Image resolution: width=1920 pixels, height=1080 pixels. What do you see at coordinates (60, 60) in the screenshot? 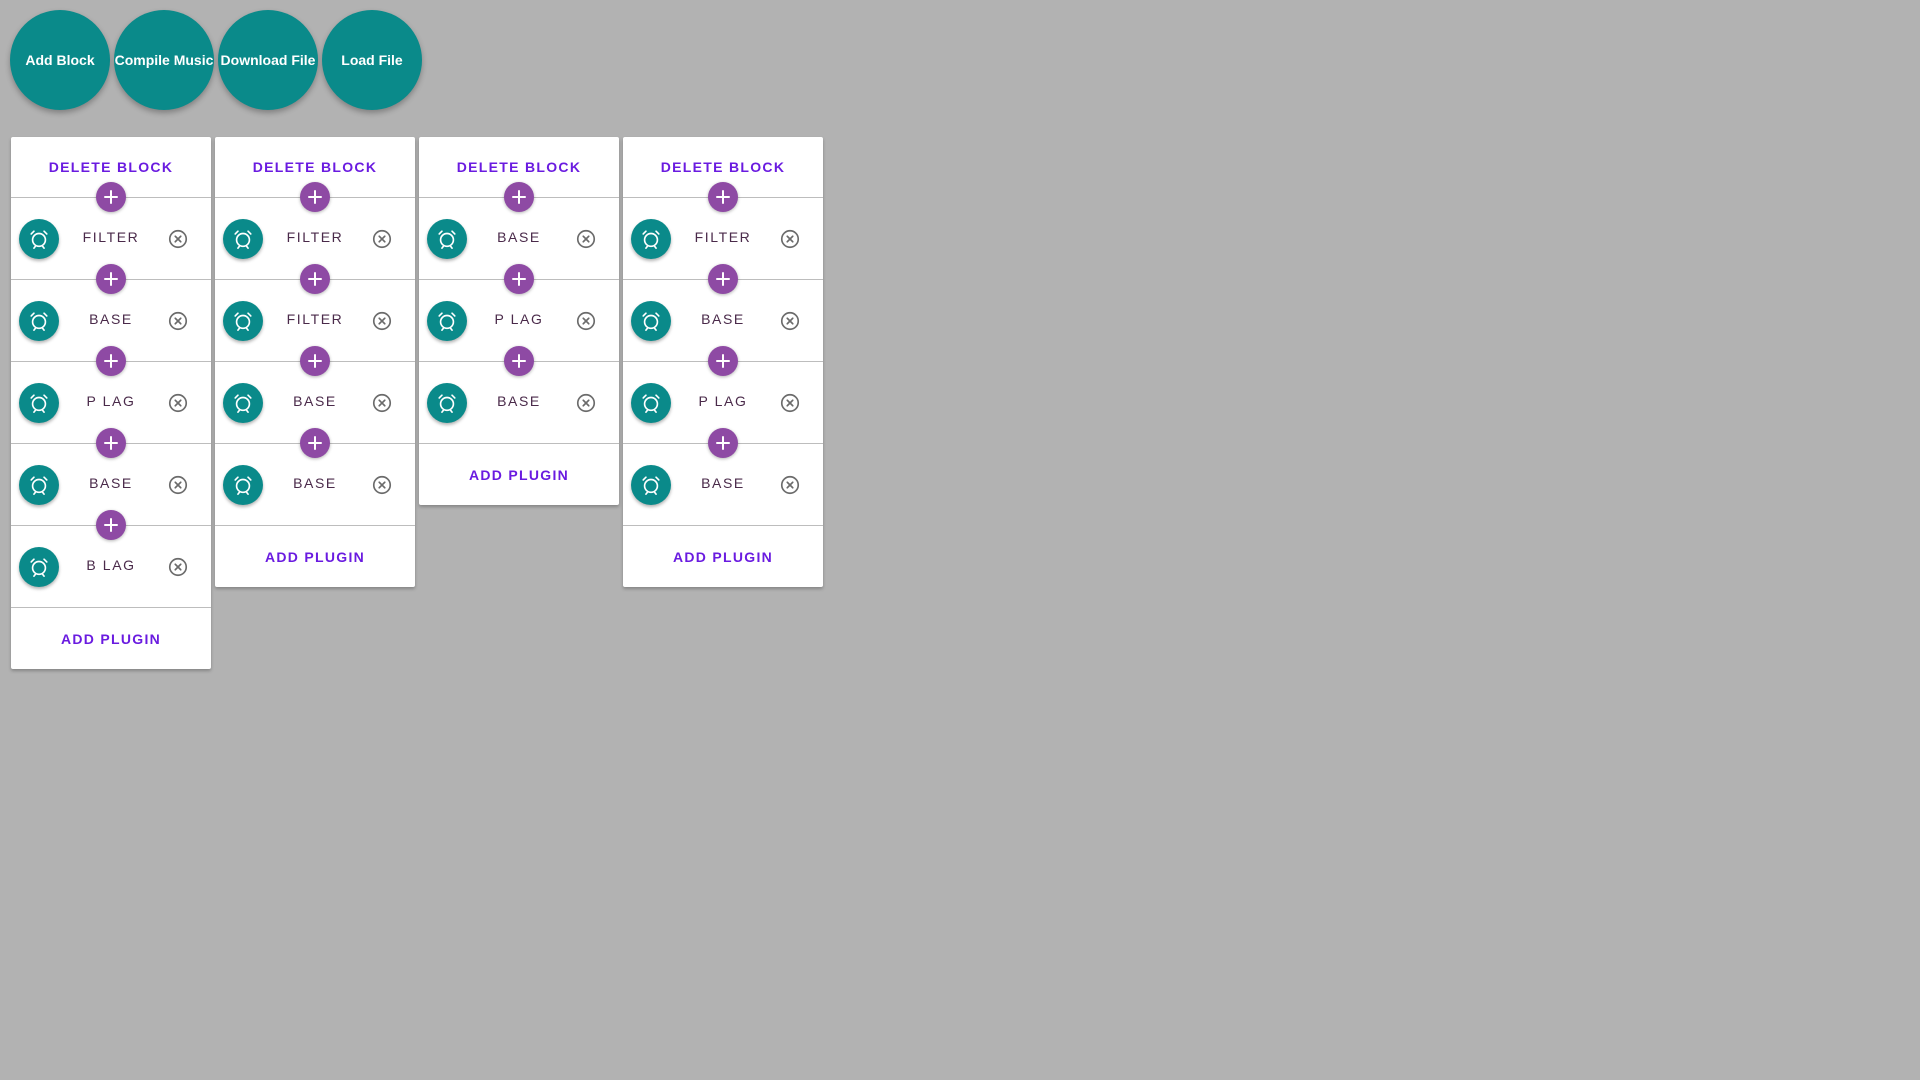
I see `add-block-button: Add Block` at bounding box center [60, 60].